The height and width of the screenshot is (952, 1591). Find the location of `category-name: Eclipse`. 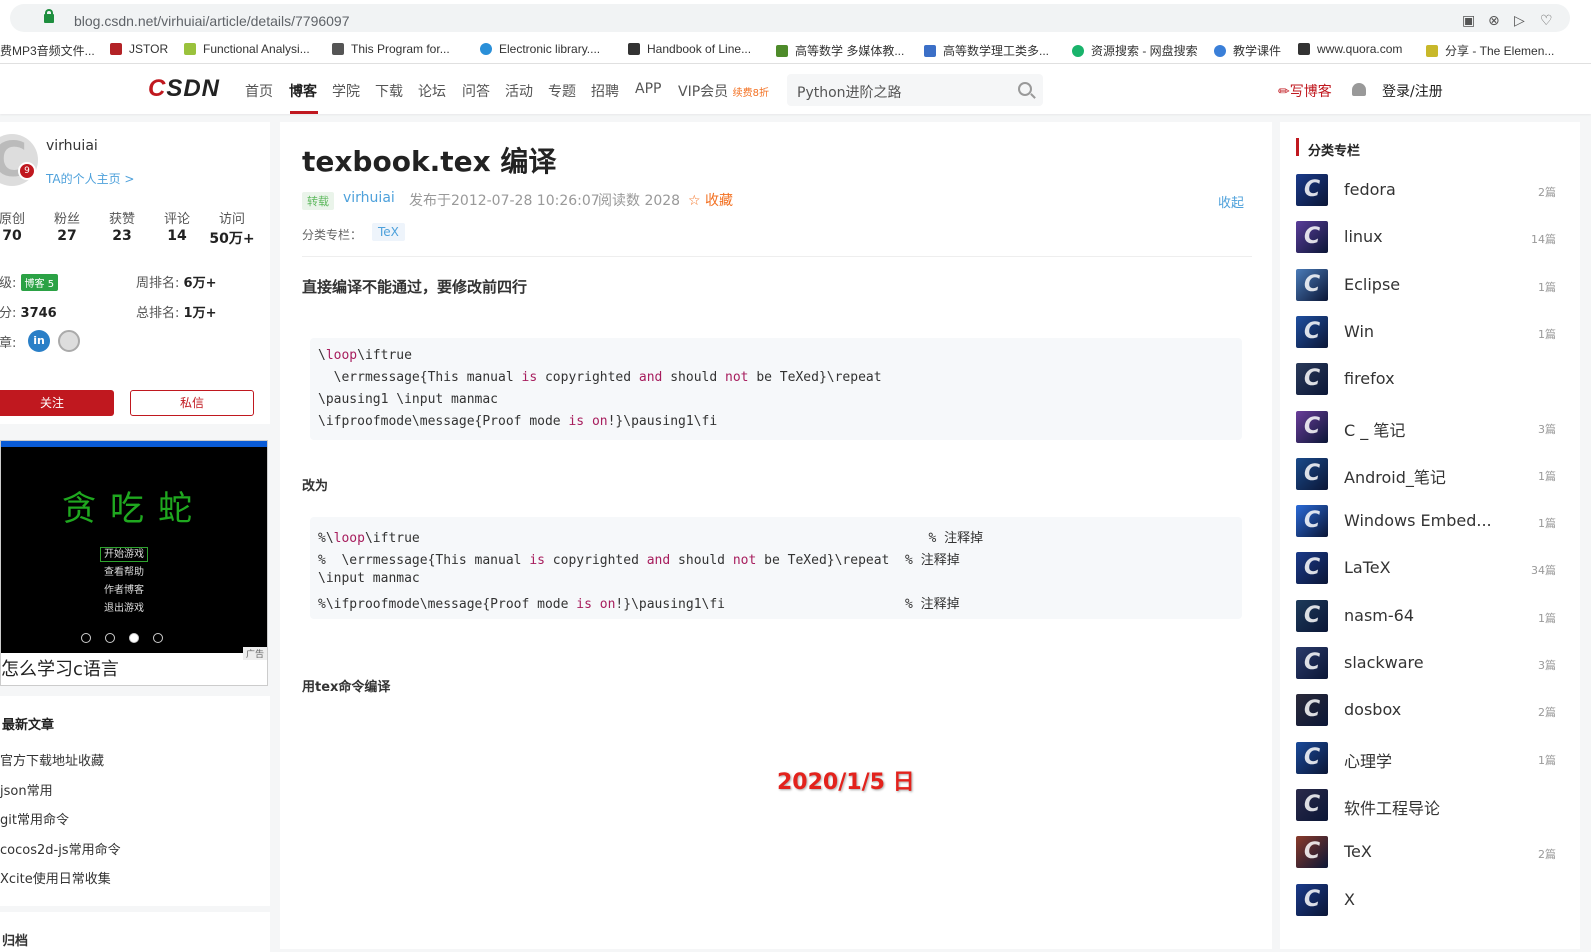

category-name: Eclipse is located at coordinates (1372, 284).